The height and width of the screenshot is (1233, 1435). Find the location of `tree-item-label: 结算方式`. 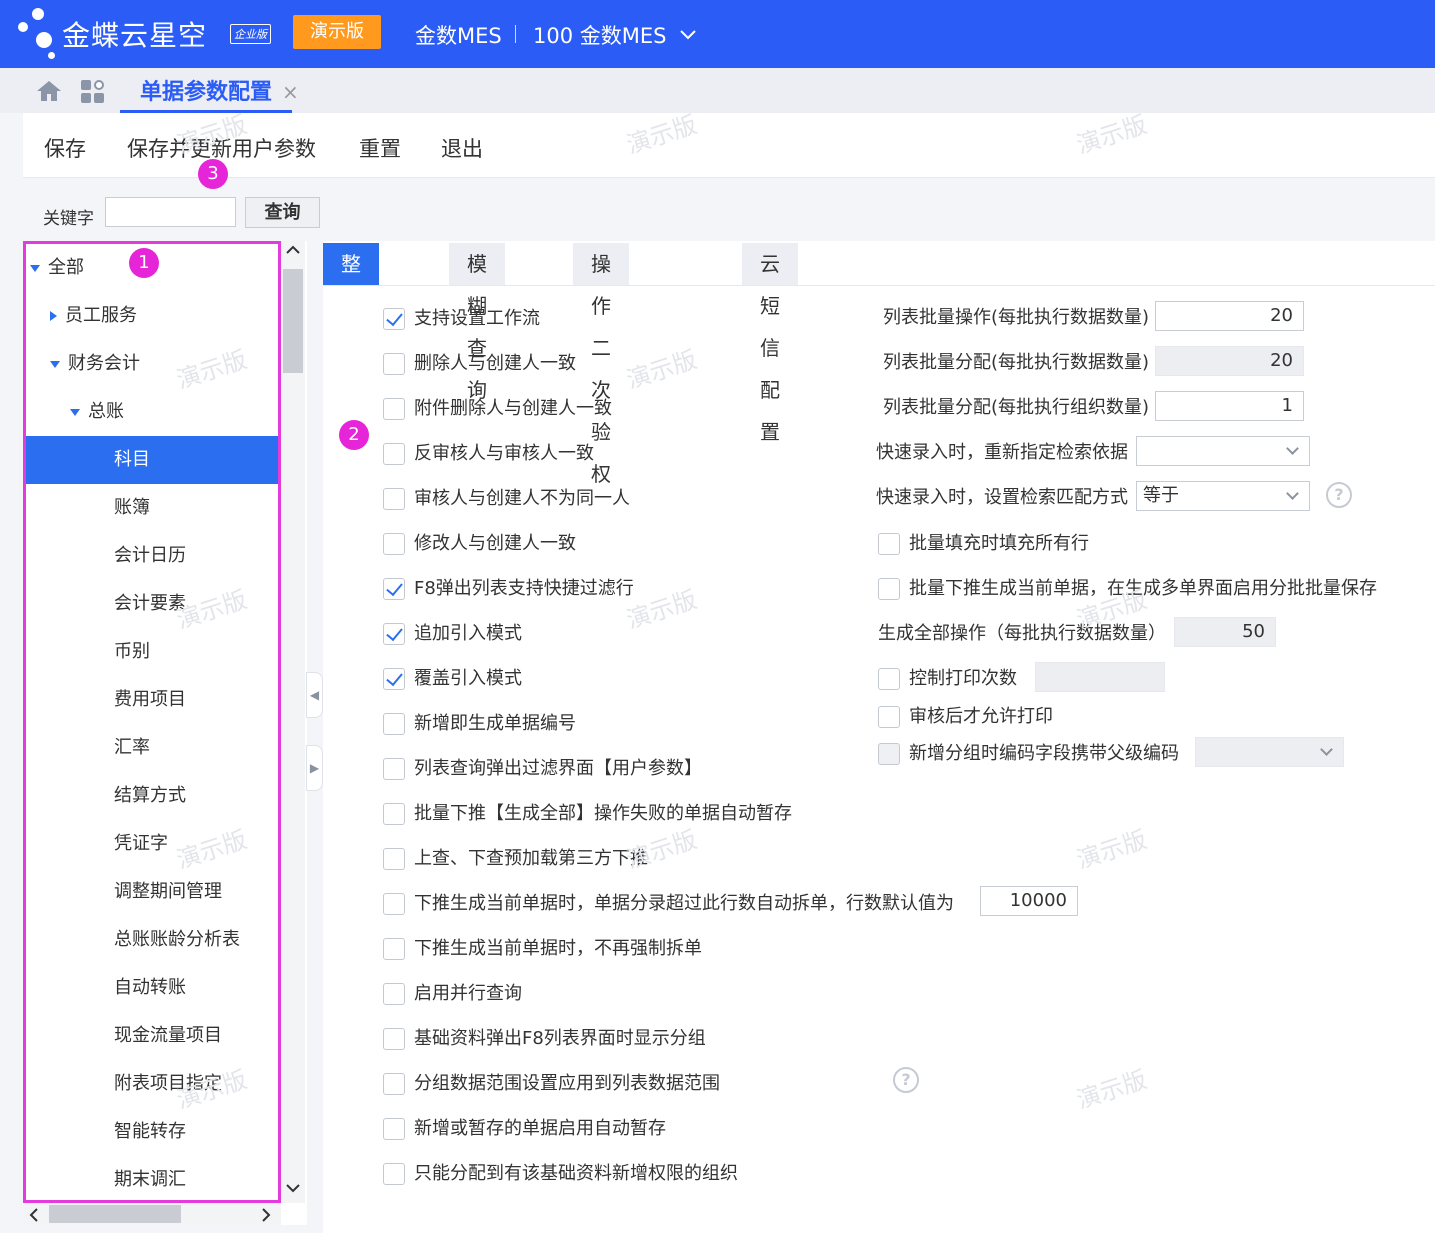

tree-item-label: 结算方式 is located at coordinates (150, 795).